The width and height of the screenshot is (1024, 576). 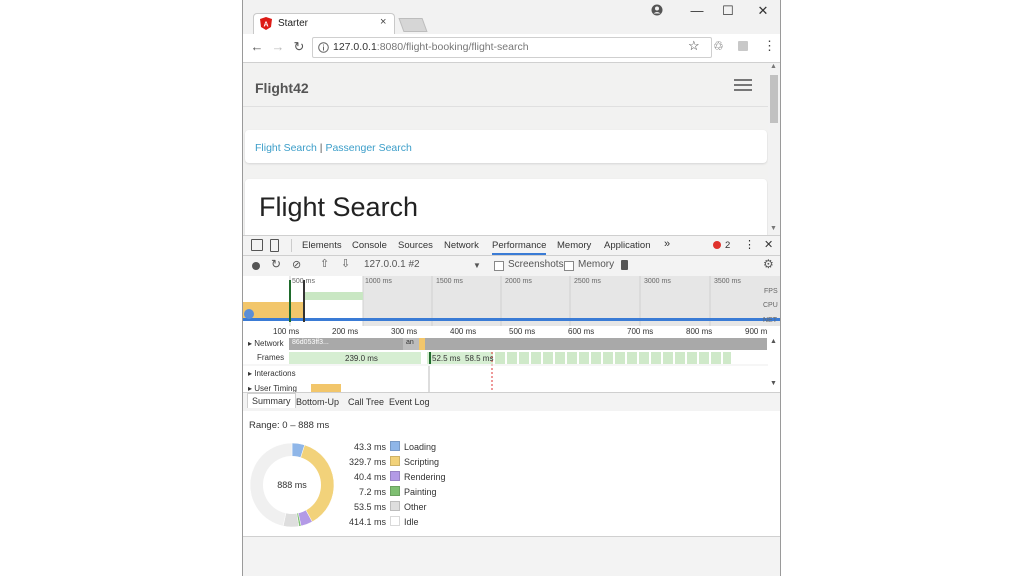 I want to click on memory-label: Memory, so click(x=596, y=264).